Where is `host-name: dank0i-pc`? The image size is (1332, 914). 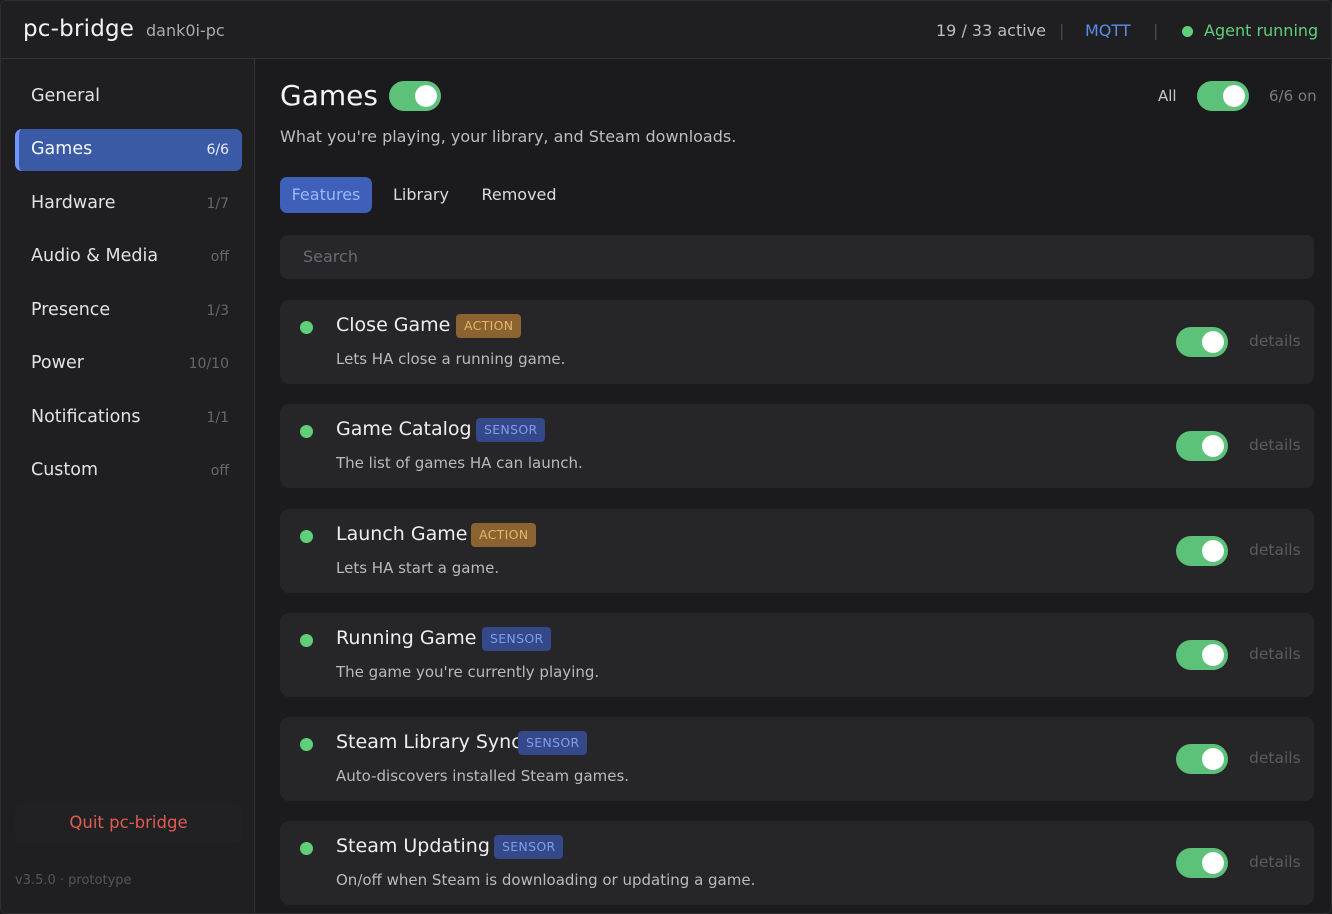
host-name: dank0i-pc is located at coordinates (185, 30).